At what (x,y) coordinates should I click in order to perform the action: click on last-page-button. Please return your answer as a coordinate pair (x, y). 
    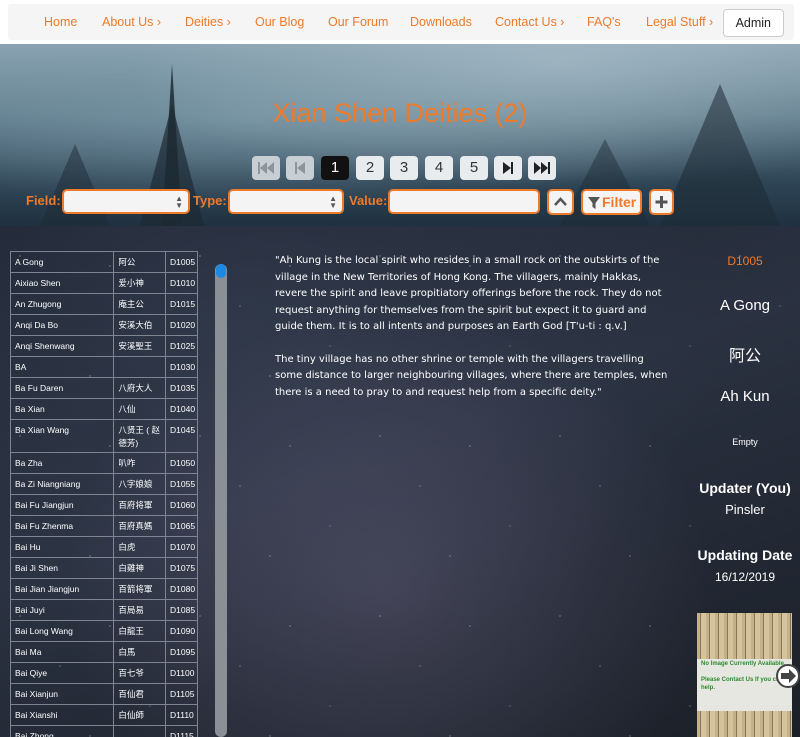
    Looking at the image, I should click on (542, 168).